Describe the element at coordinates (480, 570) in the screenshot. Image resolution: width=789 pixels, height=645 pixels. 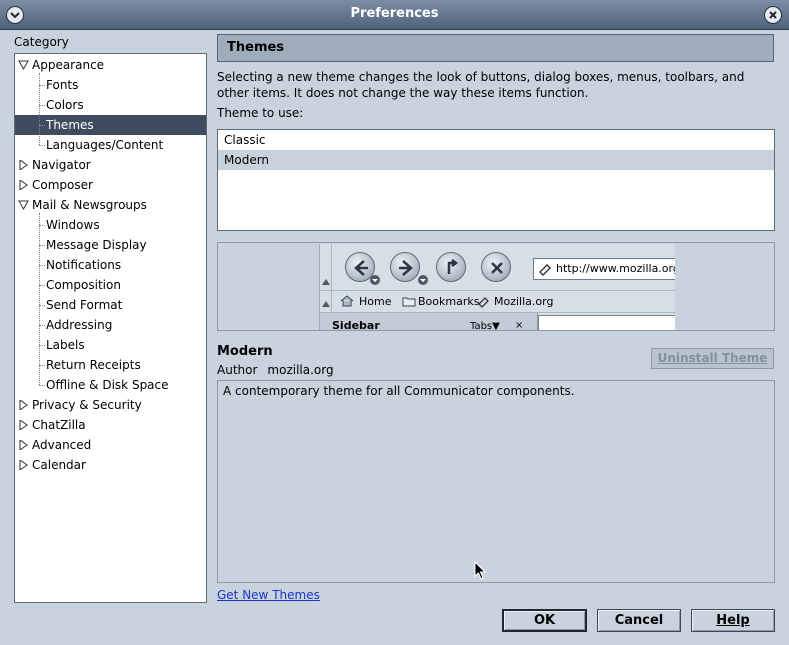
I see `mouse-pointer-icon` at that location.